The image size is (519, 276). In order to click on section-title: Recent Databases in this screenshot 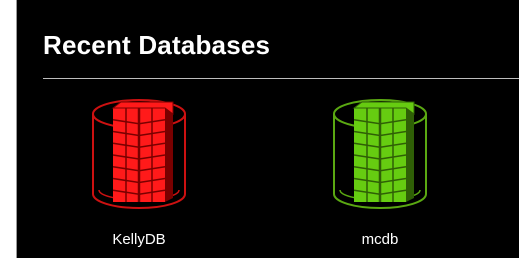, I will do `click(157, 45)`.